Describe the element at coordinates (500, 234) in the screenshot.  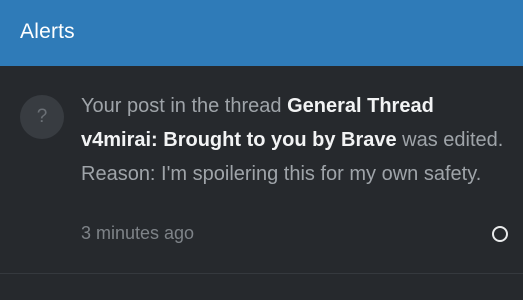
I see `circle-outline-icon` at that location.